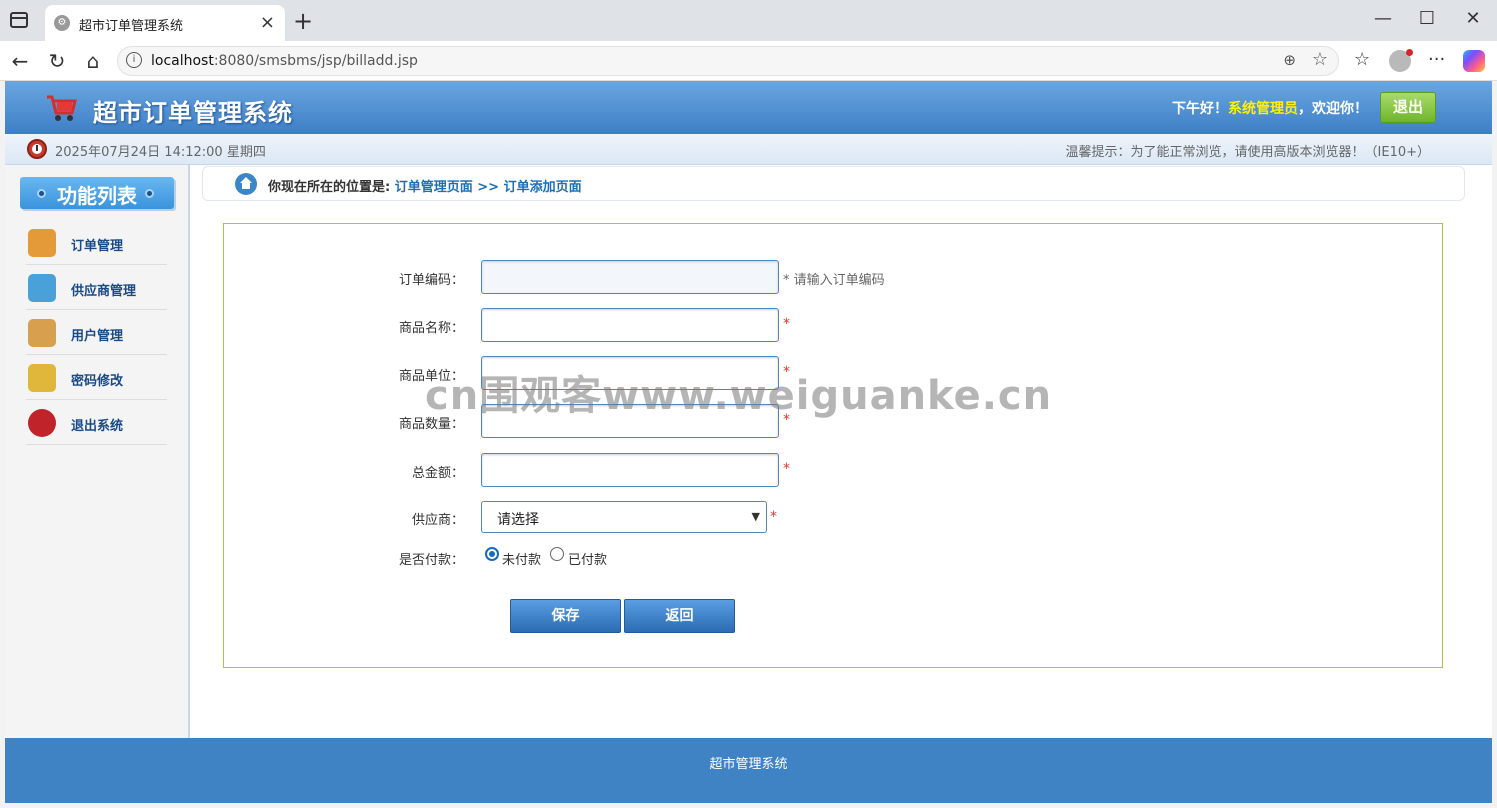 Image resolution: width=1497 pixels, height=808 pixels. Describe the element at coordinates (587, 558) in the screenshot. I see `paid-label: 已付款` at that location.